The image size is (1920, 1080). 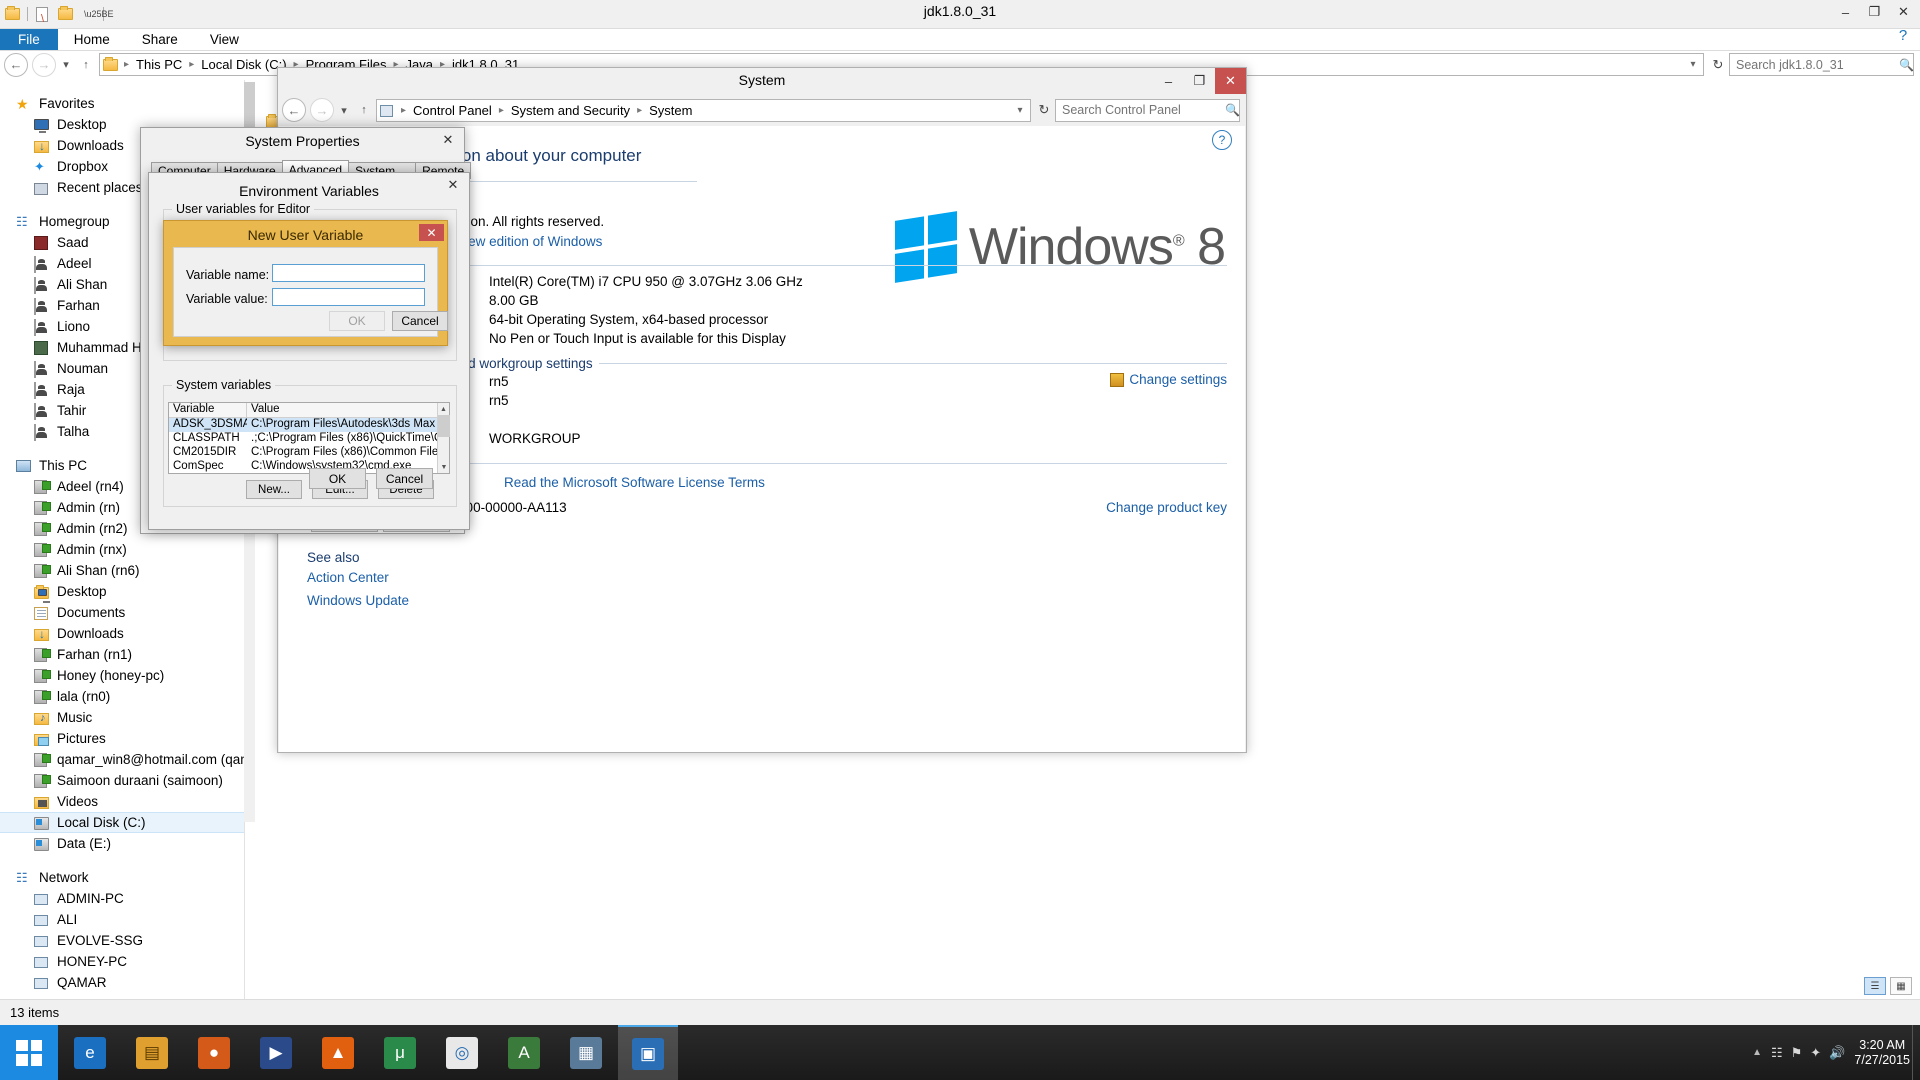 What do you see at coordinates (122, 633) in the screenshot?
I see `sidebar-item-downloads-pc: Downloads` at bounding box center [122, 633].